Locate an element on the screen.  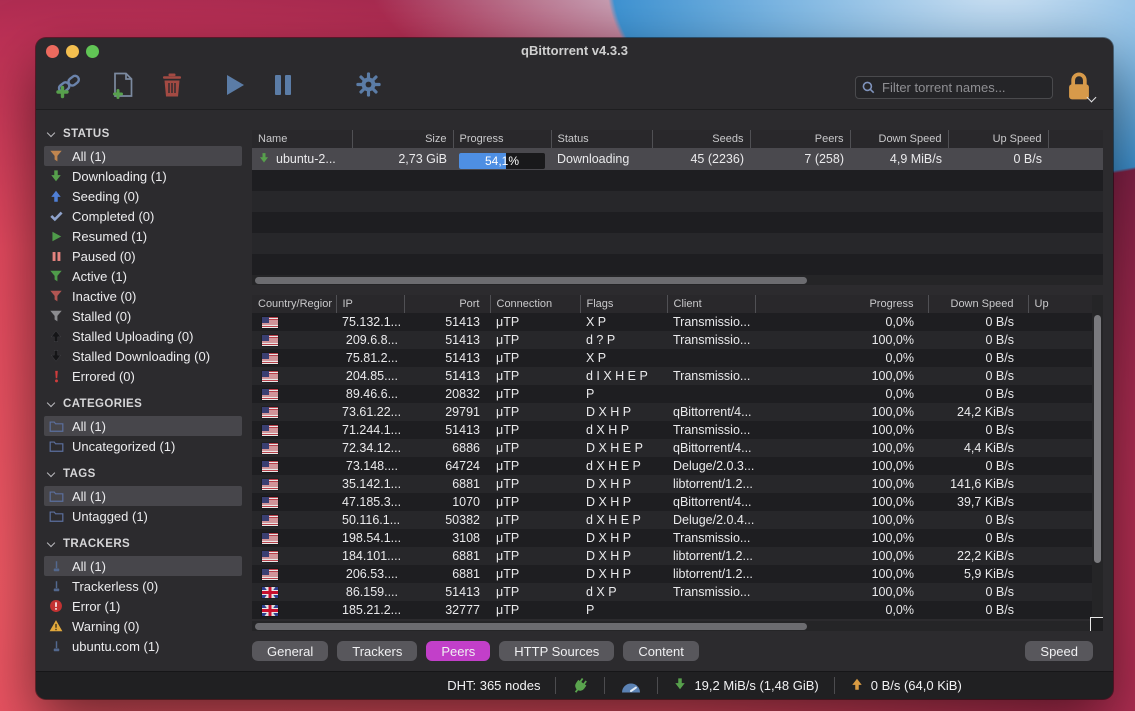
divider is located at coordinates (556, 685).